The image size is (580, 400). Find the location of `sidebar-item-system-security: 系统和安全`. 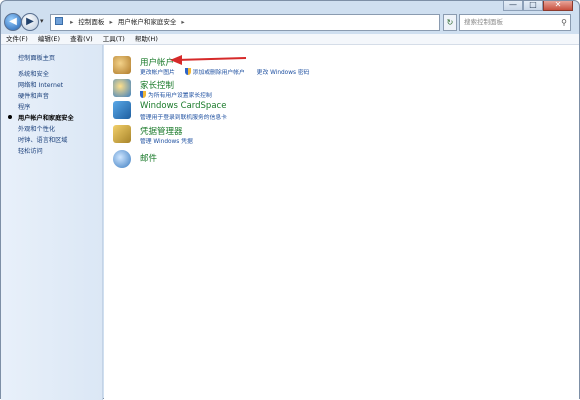

sidebar-item-system-security: 系统和安全 is located at coordinates (33, 73).